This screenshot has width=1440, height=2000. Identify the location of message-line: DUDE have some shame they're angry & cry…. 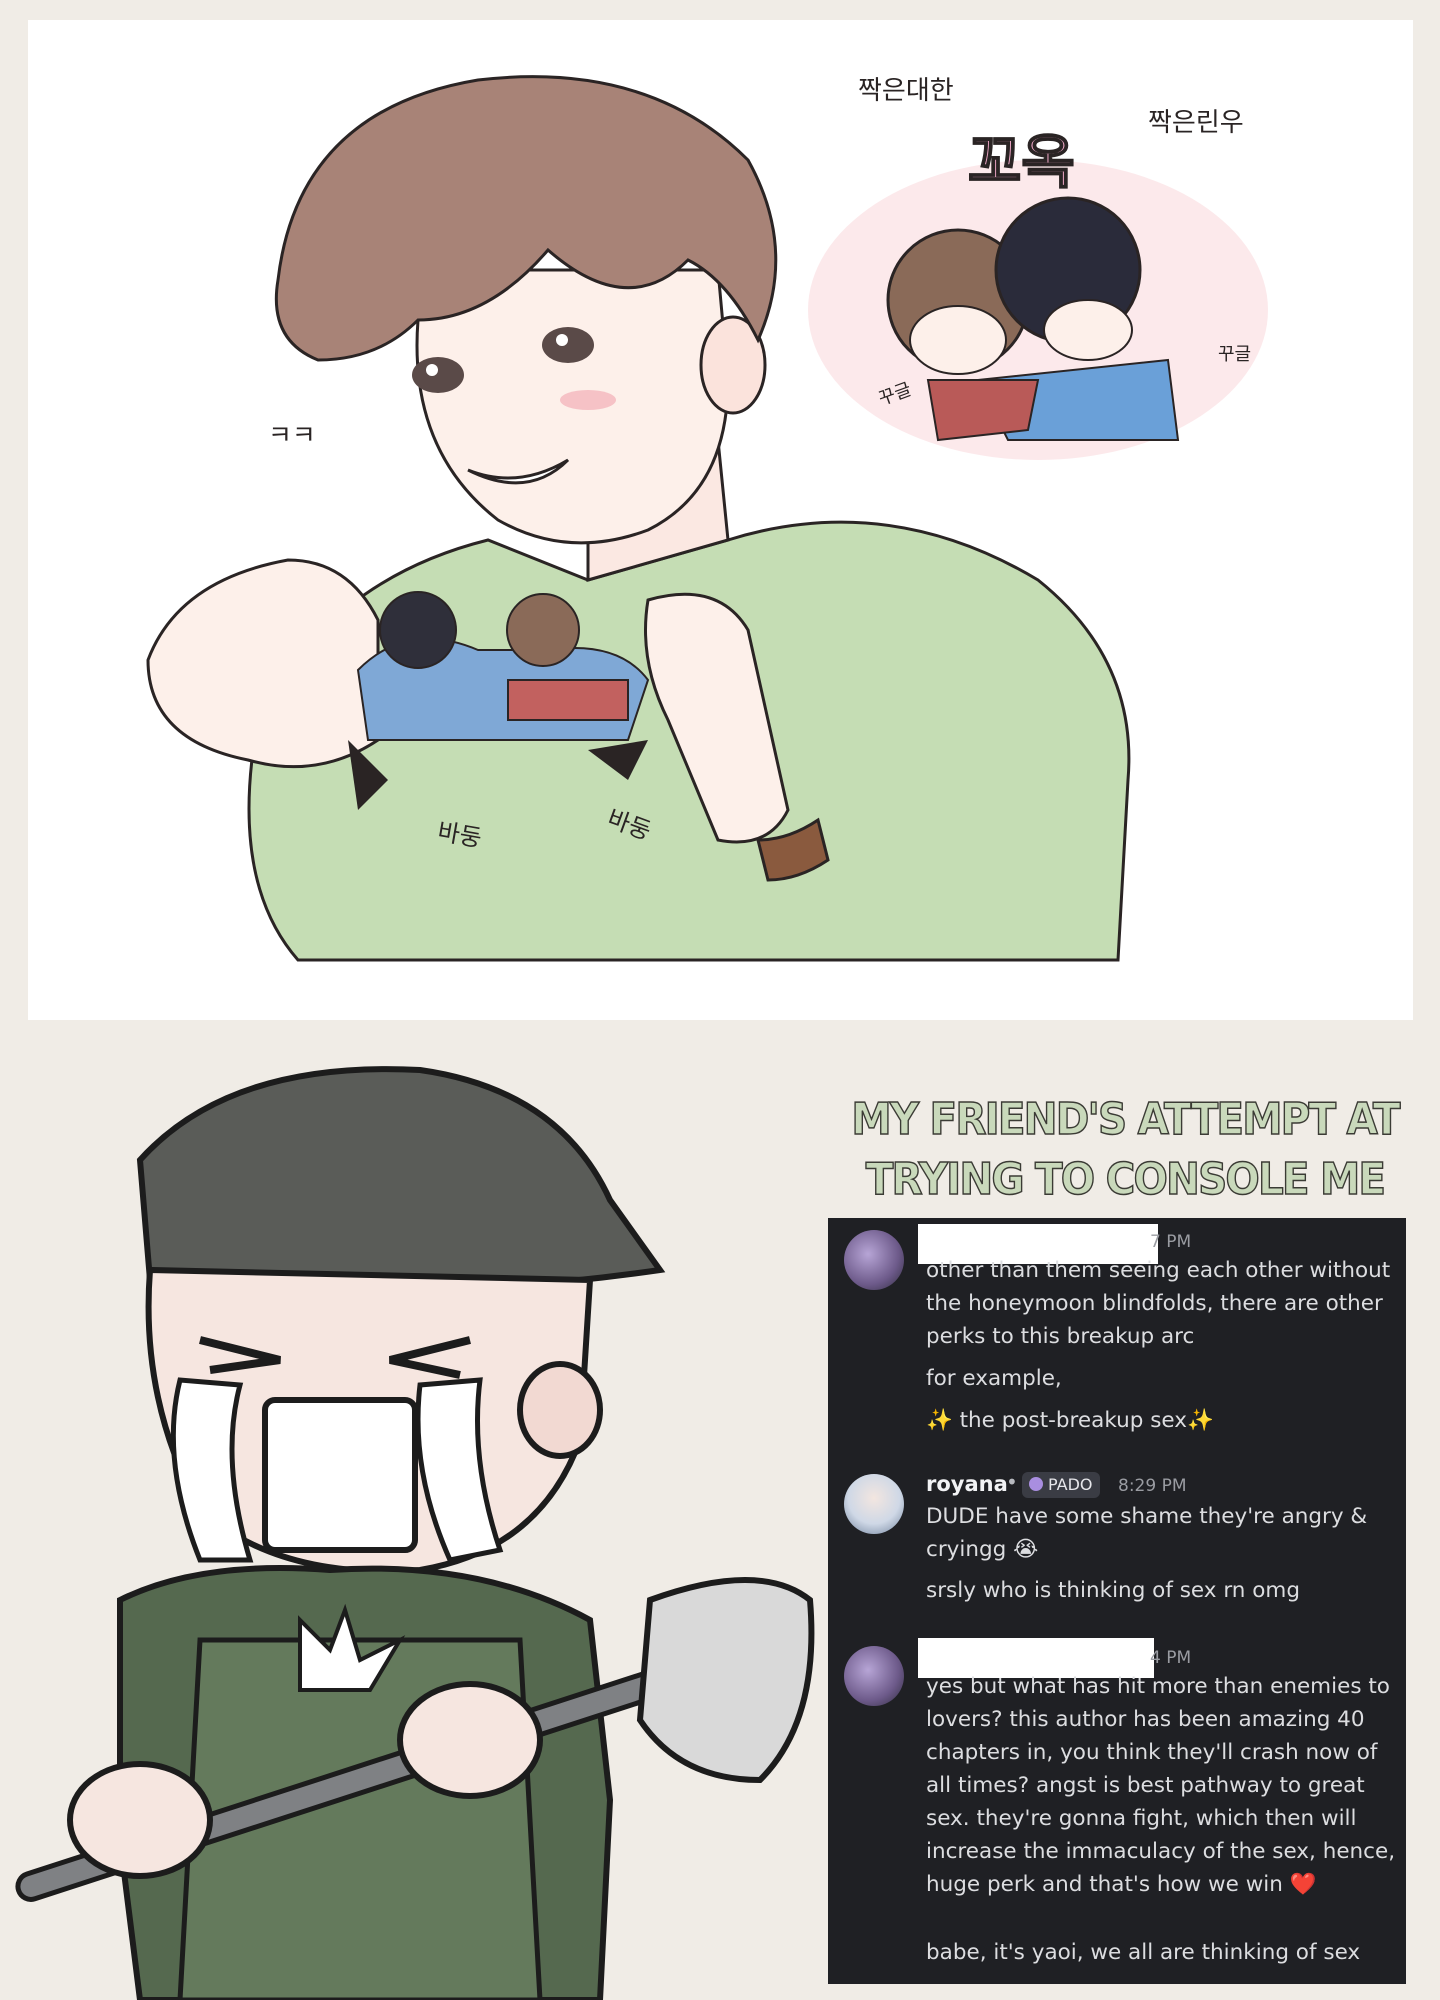
(1147, 1533).